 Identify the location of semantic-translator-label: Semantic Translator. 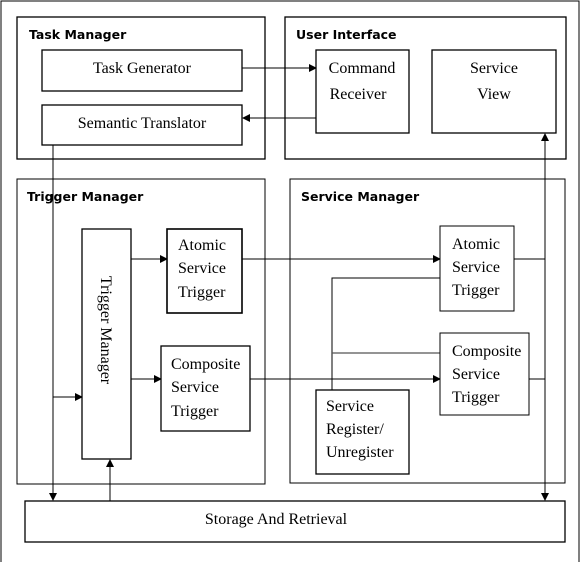
(142, 123).